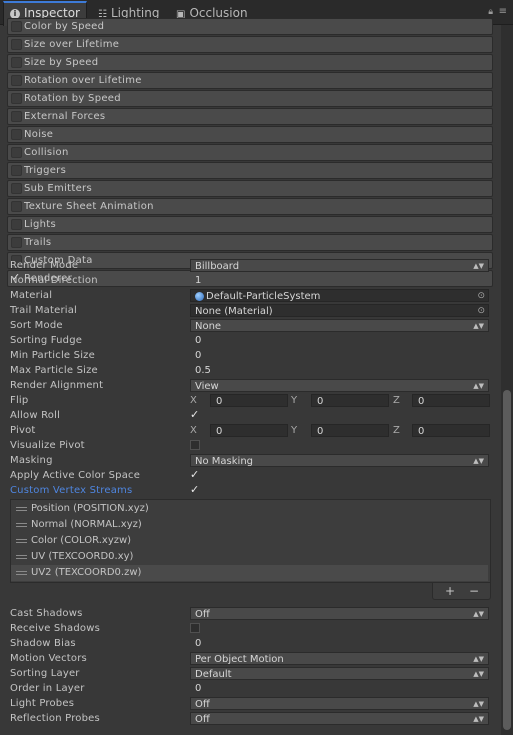 The height and width of the screenshot is (735, 513). What do you see at coordinates (44, 265) in the screenshot?
I see `render-mode-label: Render Mode` at bounding box center [44, 265].